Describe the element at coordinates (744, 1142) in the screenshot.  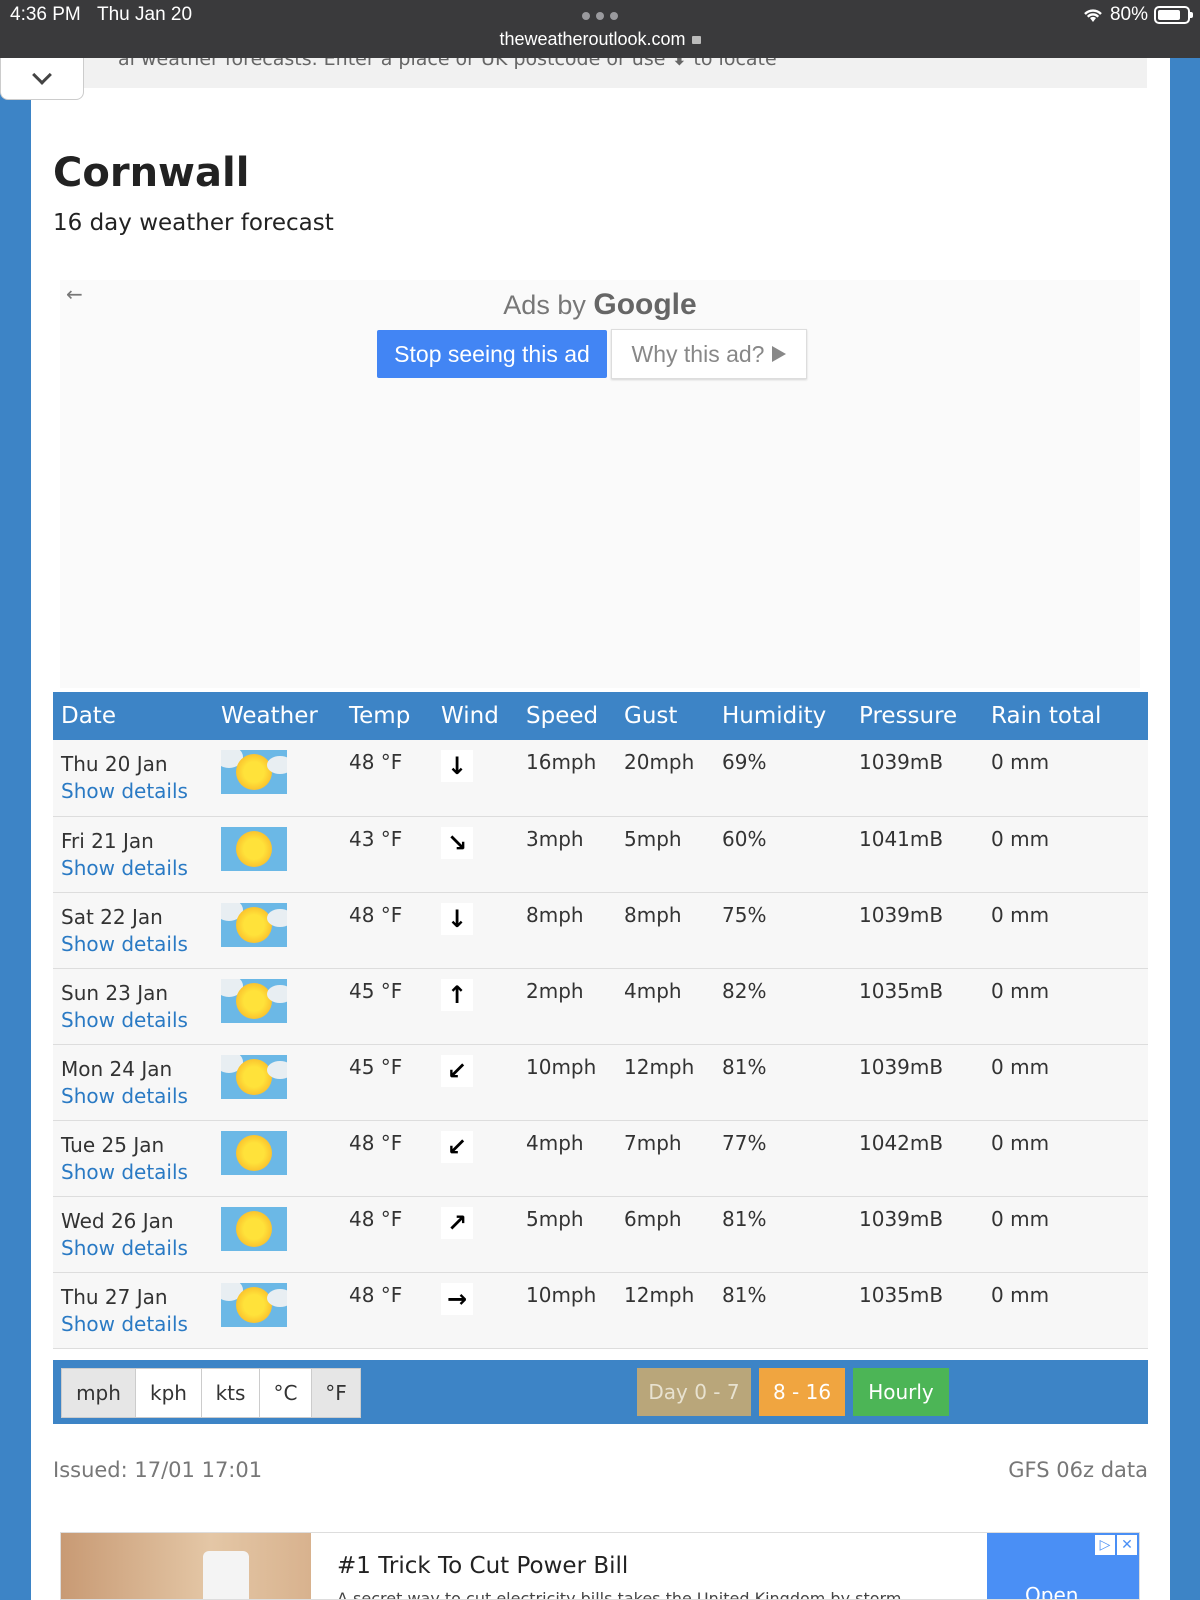
I see `humidity-cell: 77%` at that location.